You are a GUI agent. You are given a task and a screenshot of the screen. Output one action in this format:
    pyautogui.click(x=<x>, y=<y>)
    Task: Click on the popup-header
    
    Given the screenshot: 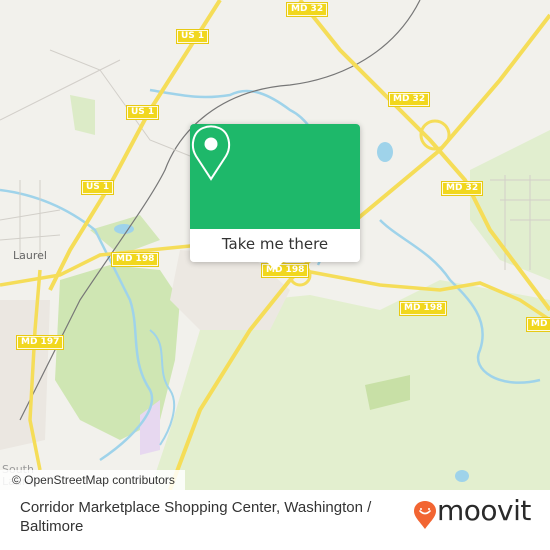 What is the action you would take?
    pyautogui.click(x=275, y=176)
    